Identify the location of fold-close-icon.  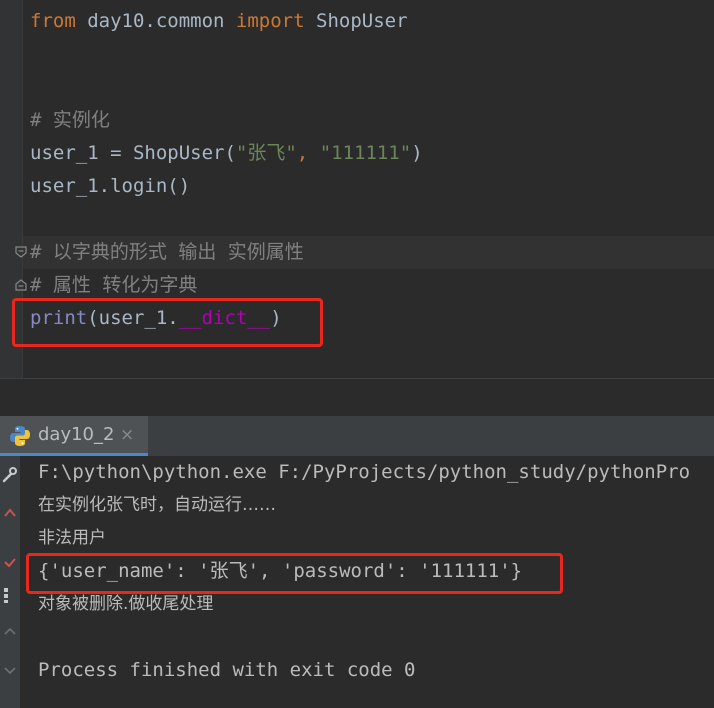
(21, 285).